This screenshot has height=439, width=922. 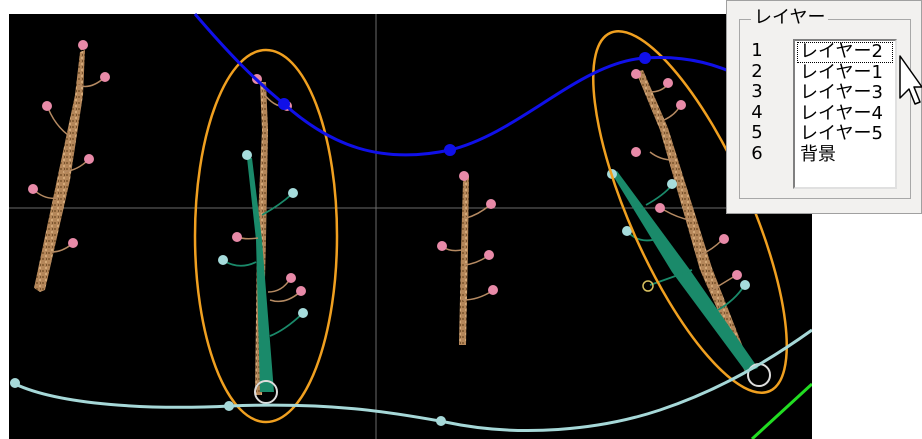 What do you see at coordinates (757, 153) in the screenshot?
I see `layer-number: 6` at bounding box center [757, 153].